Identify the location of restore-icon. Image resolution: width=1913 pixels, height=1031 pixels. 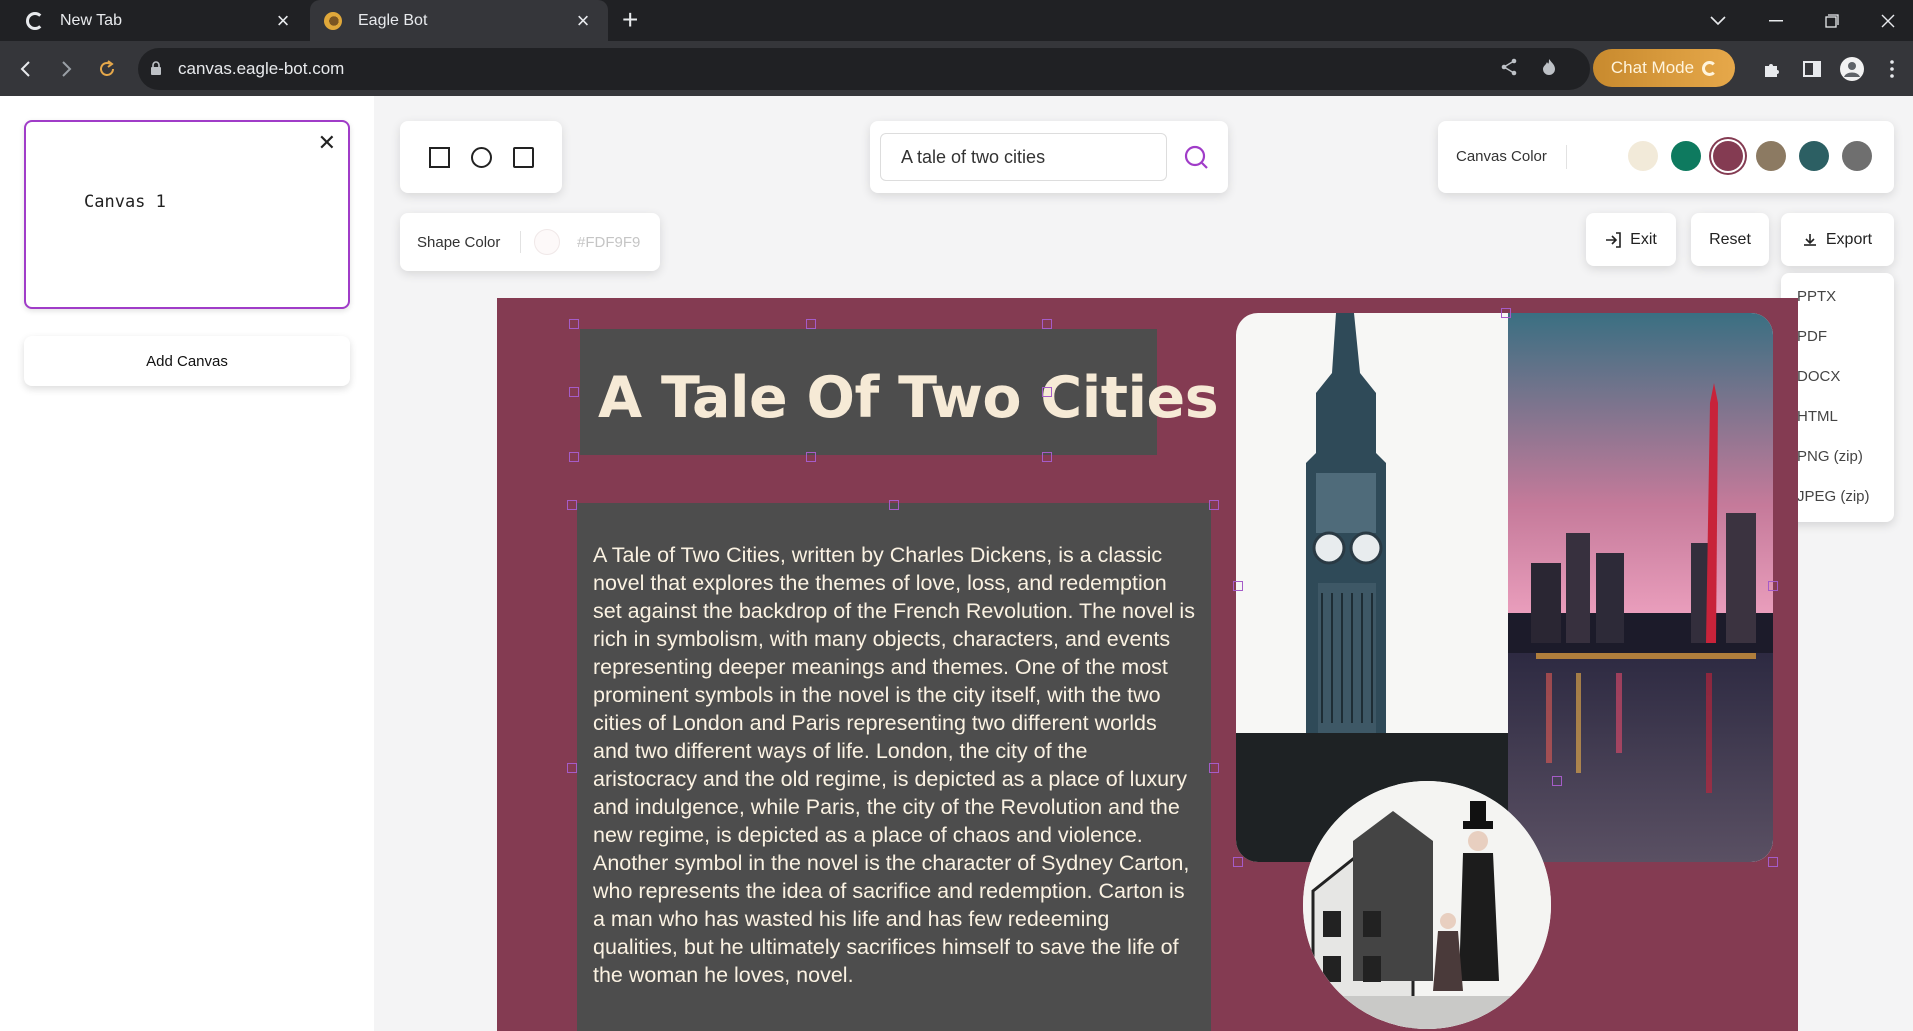
(1832, 20).